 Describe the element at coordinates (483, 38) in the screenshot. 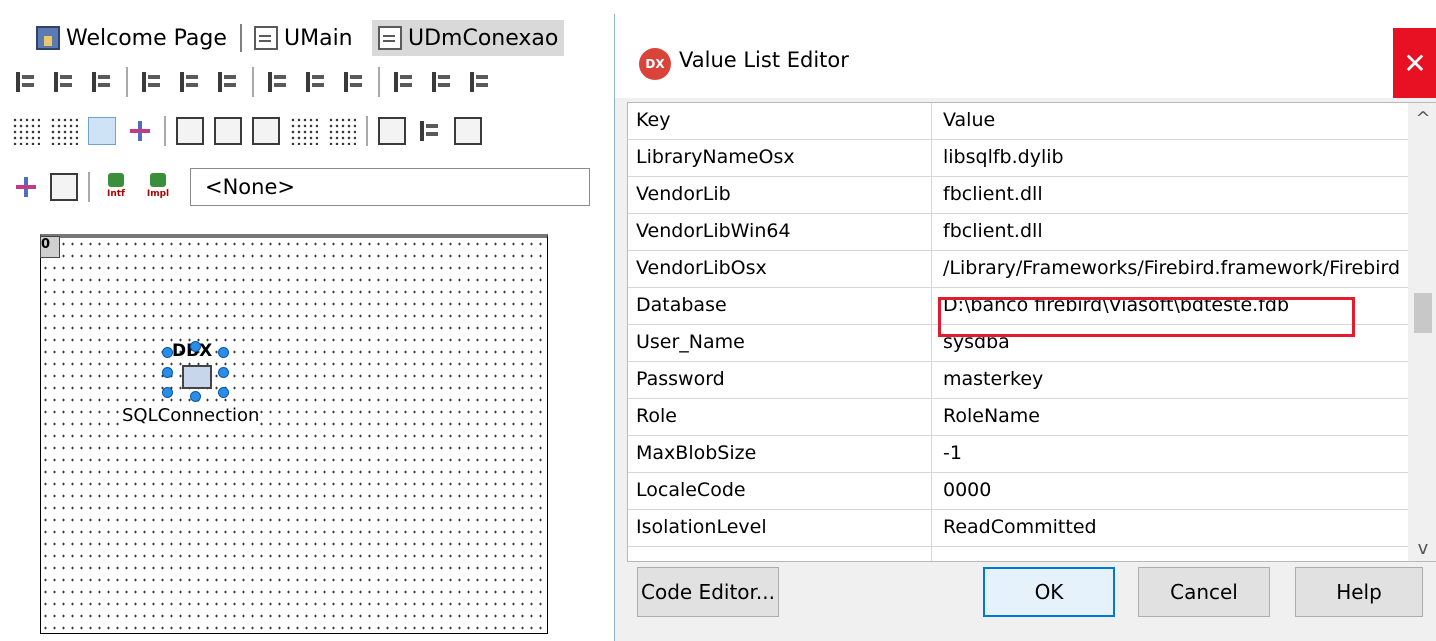

I see `tab-label: UDmConexao` at that location.